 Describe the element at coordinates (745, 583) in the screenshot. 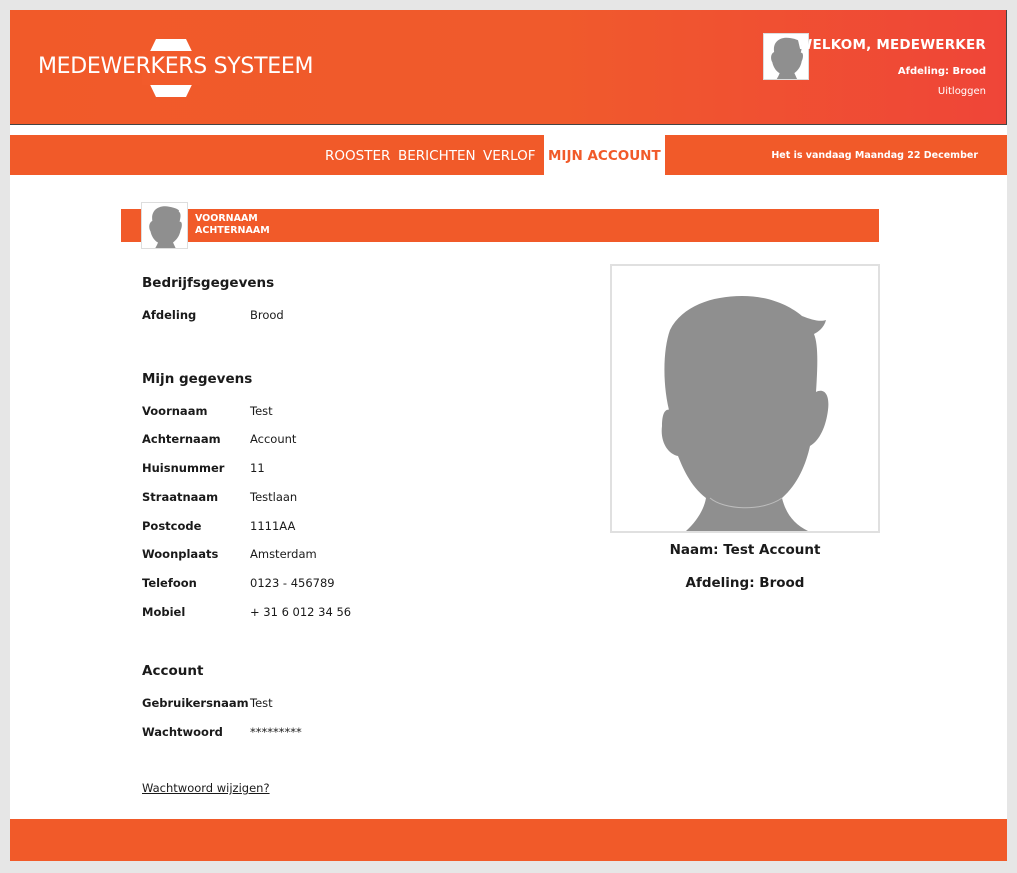

I see `photo-department: Afdeling: Brood` at that location.